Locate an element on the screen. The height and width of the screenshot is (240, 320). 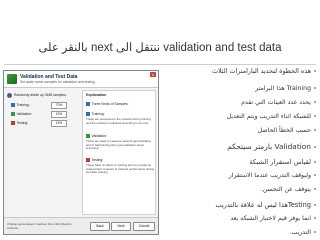
bullet-item: التدريب. is located at coordinates (239, 232).